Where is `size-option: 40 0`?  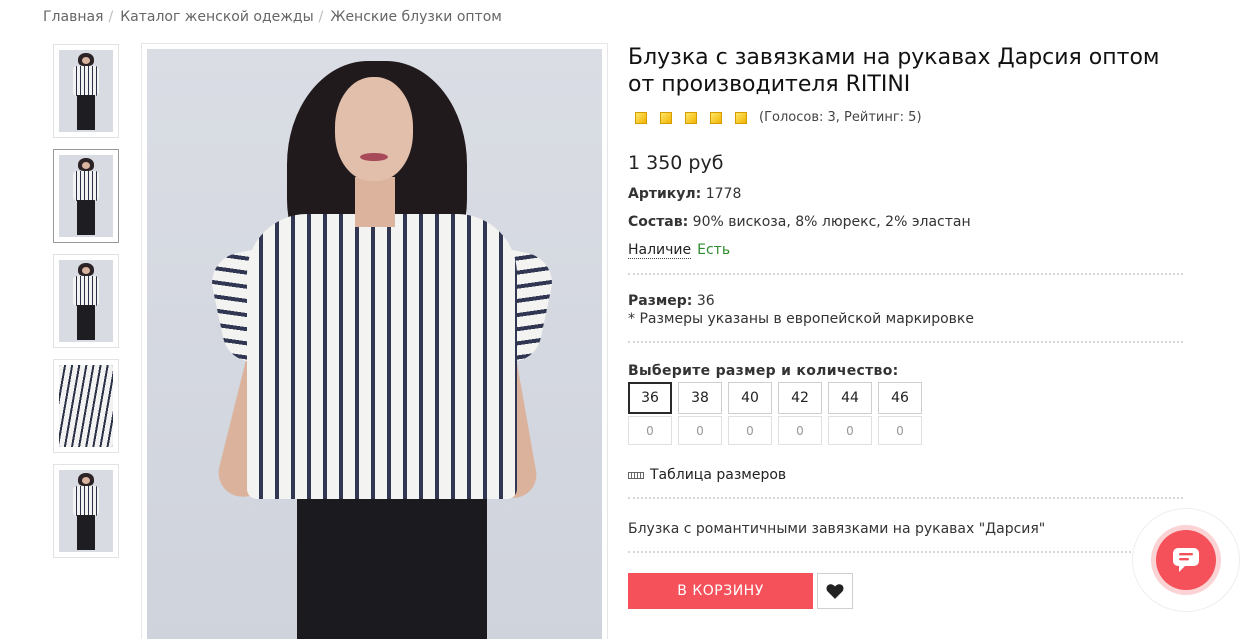
size-option: 40 0 is located at coordinates (750, 413).